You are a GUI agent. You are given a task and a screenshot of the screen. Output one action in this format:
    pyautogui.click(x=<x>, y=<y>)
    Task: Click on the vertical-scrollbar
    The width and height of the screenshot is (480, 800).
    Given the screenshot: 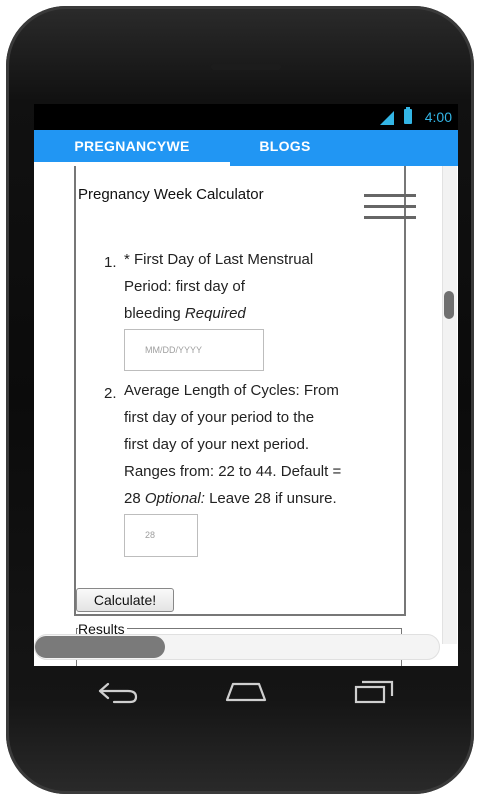 What is the action you would take?
    pyautogui.click(x=449, y=405)
    